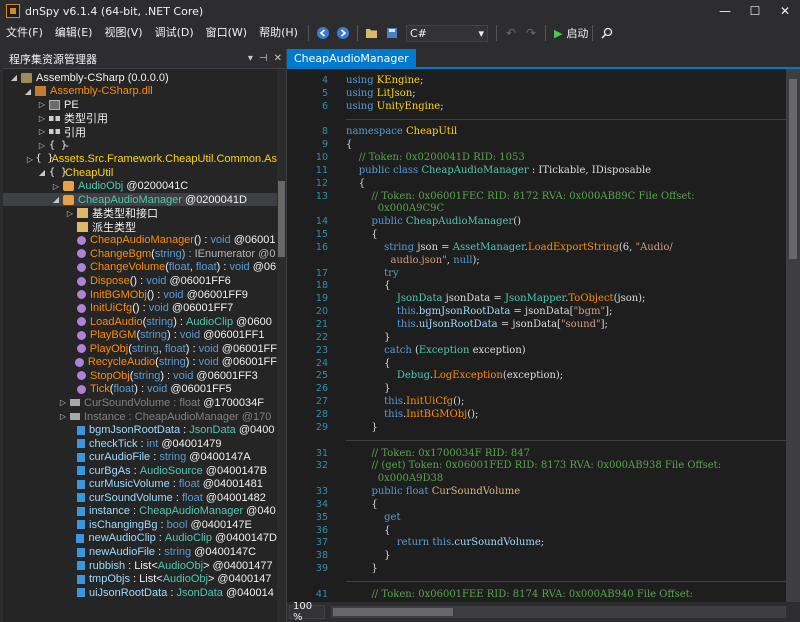  I want to click on tree-node: newAudioFile : string @0400147C, so click(140, 552).